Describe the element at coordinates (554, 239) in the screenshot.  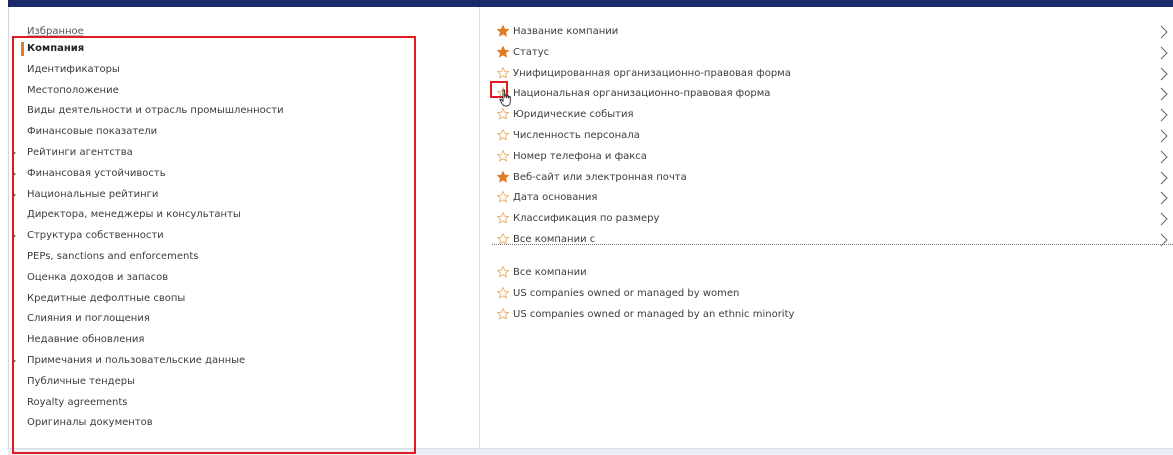
I see `field-label: Все компании с` at that location.